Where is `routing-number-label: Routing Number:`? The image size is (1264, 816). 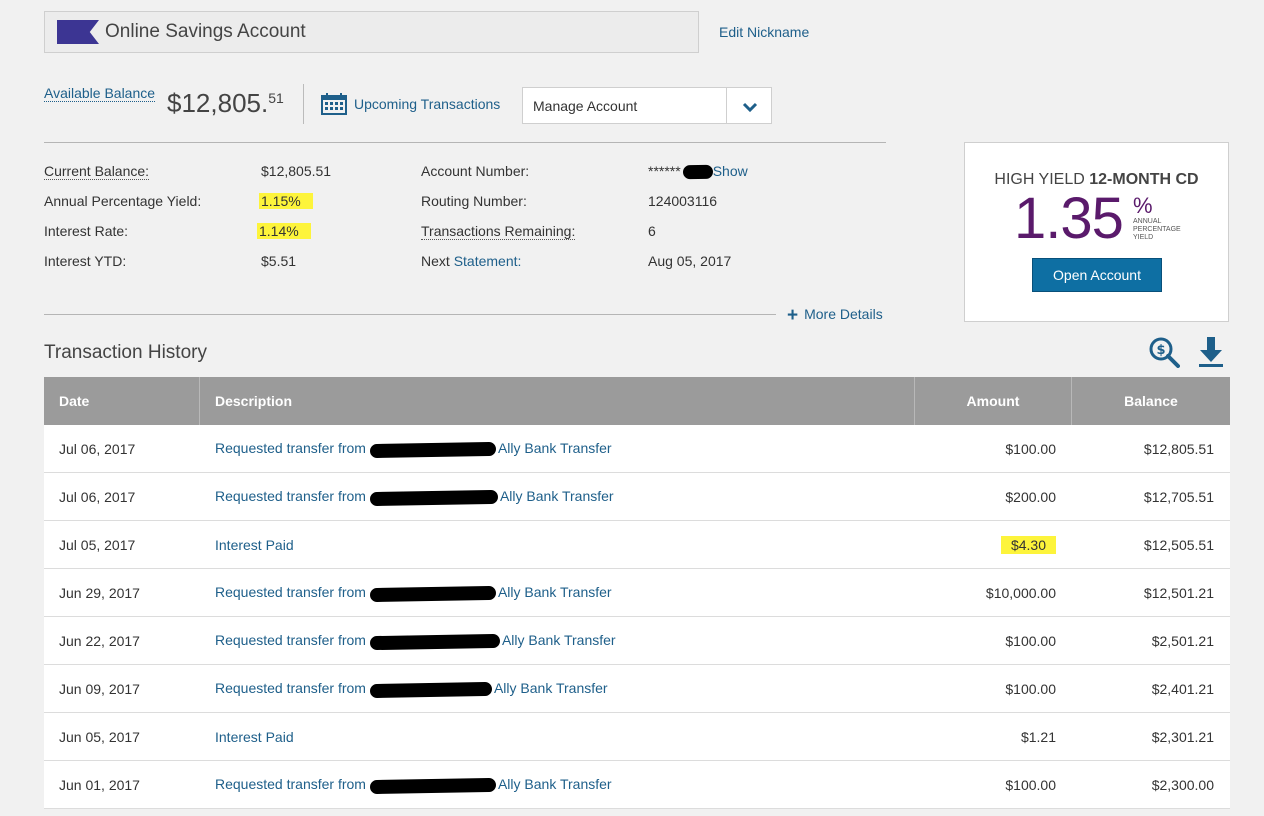
routing-number-label: Routing Number: is located at coordinates (474, 201).